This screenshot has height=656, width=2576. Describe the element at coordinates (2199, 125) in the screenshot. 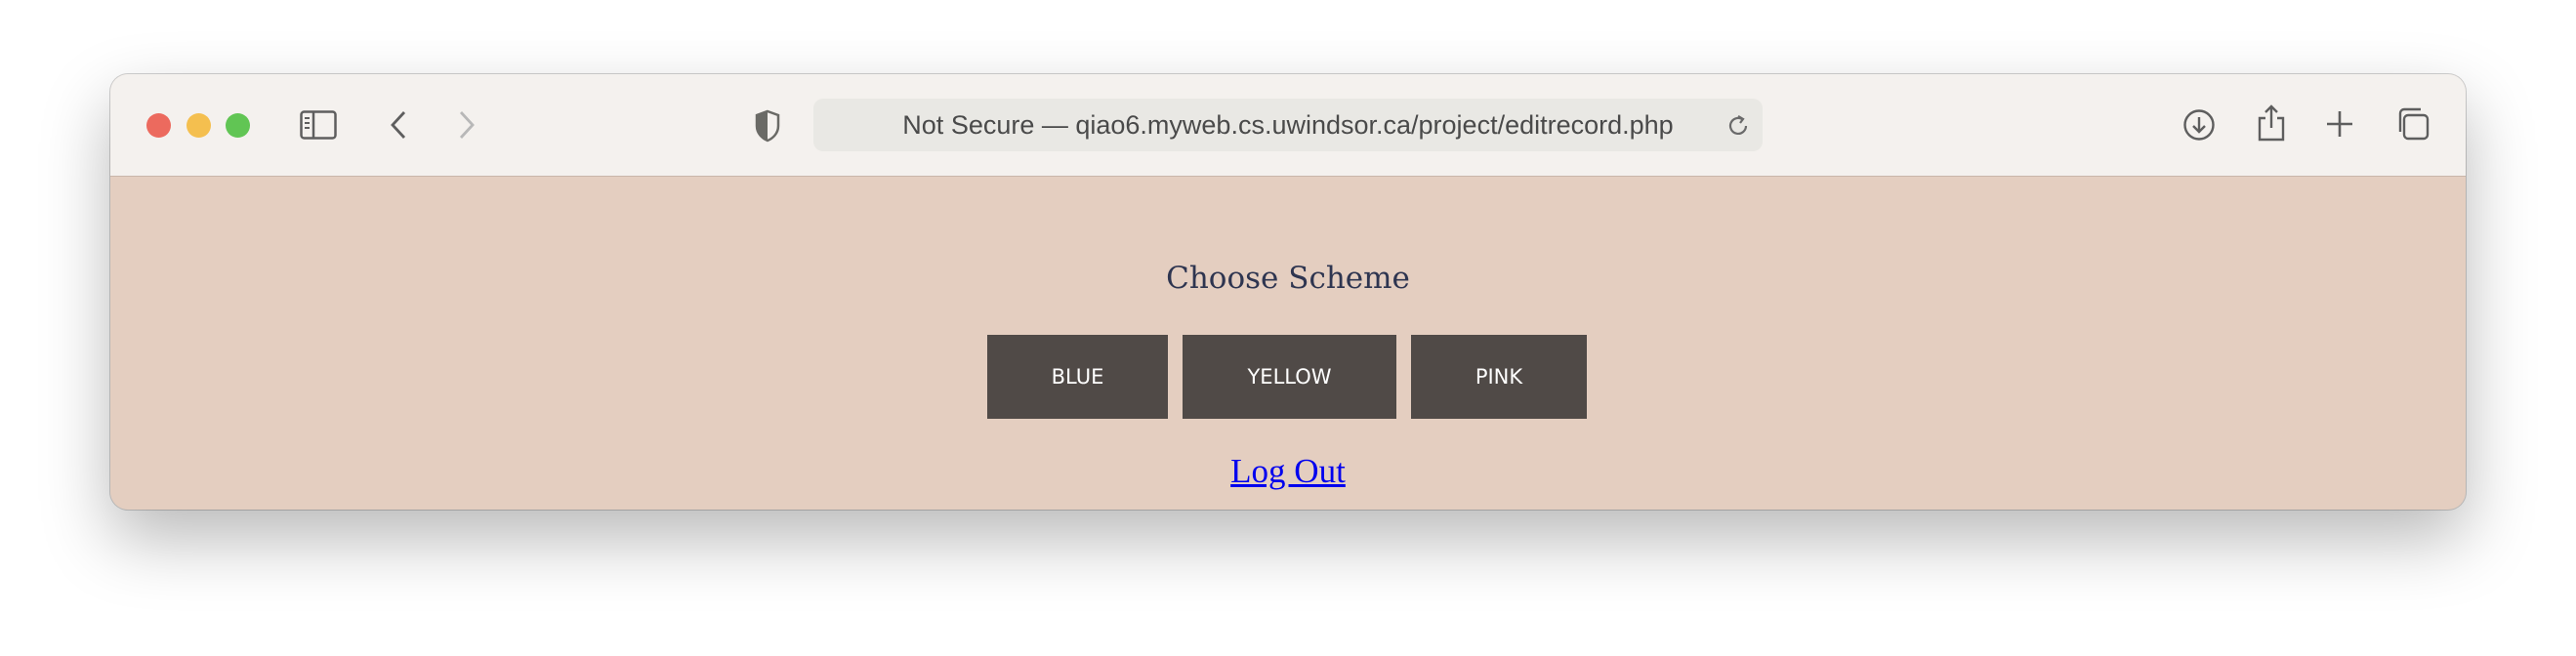

I see `download-icon` at that location.